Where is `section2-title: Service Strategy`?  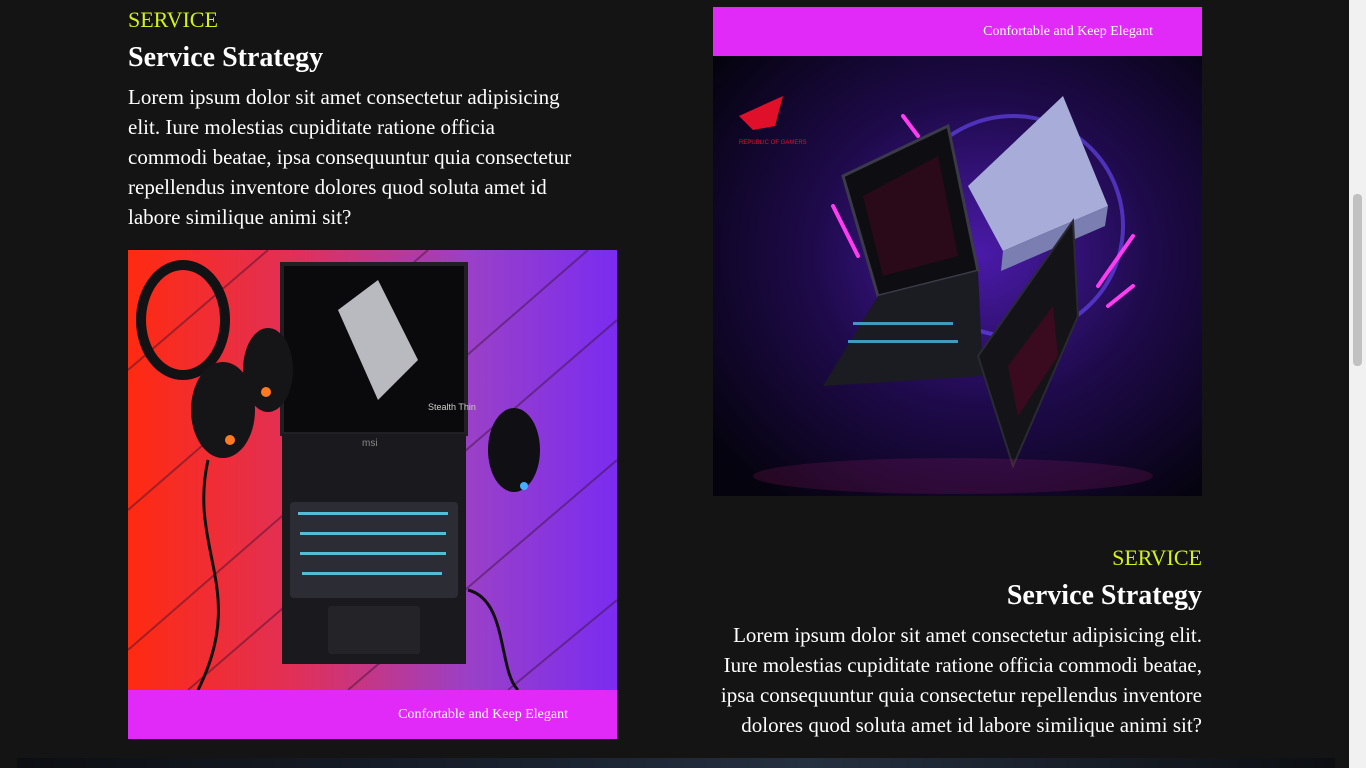
section2-title: Service Strategy is located at coordinates (1104, 595).